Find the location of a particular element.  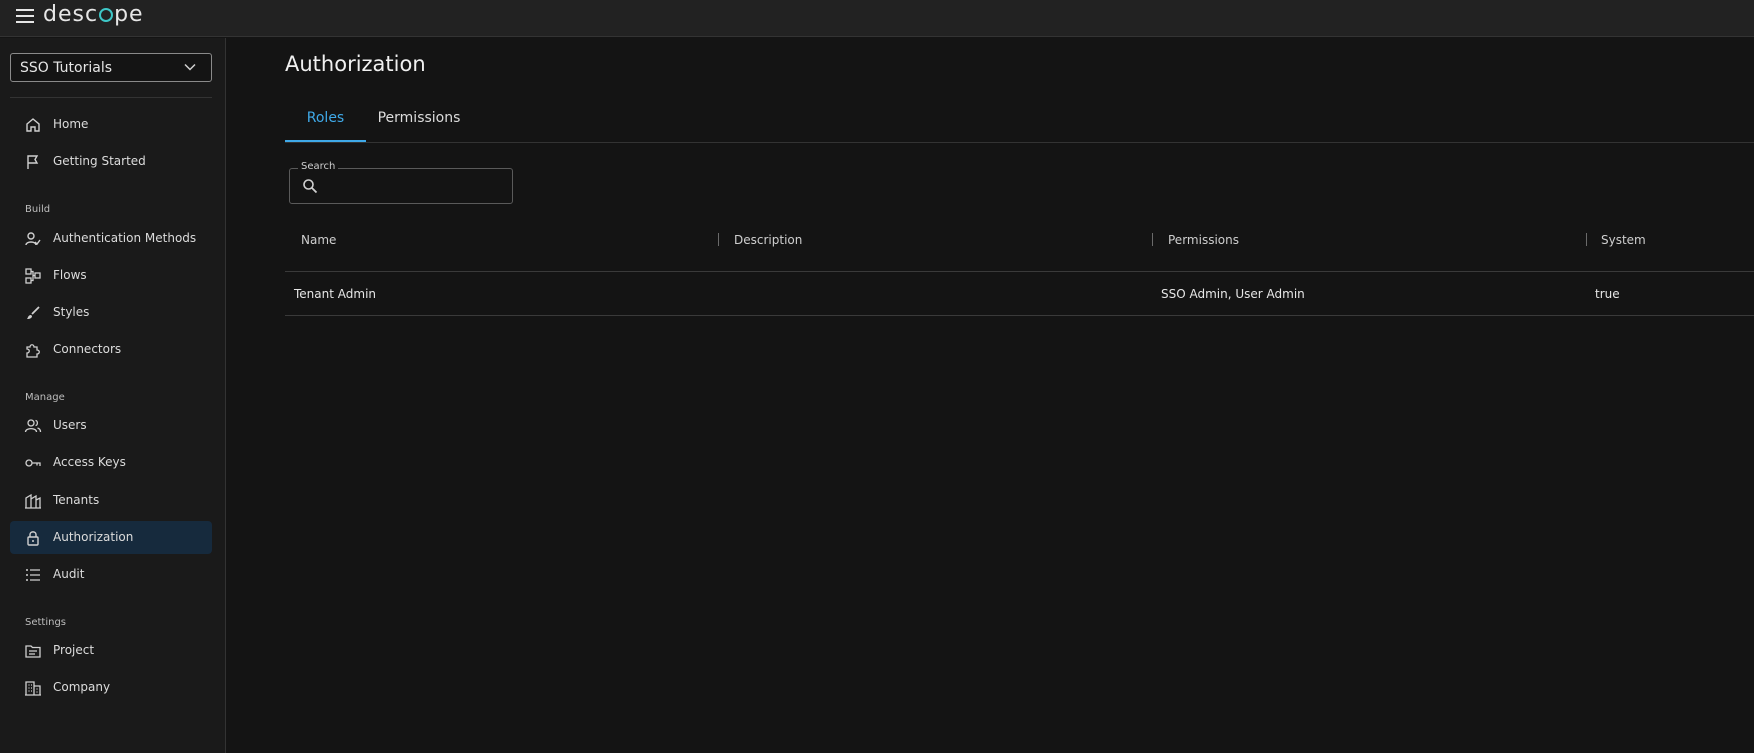

sidebar-item-styles: Styles is located at coordinates (111, 312).